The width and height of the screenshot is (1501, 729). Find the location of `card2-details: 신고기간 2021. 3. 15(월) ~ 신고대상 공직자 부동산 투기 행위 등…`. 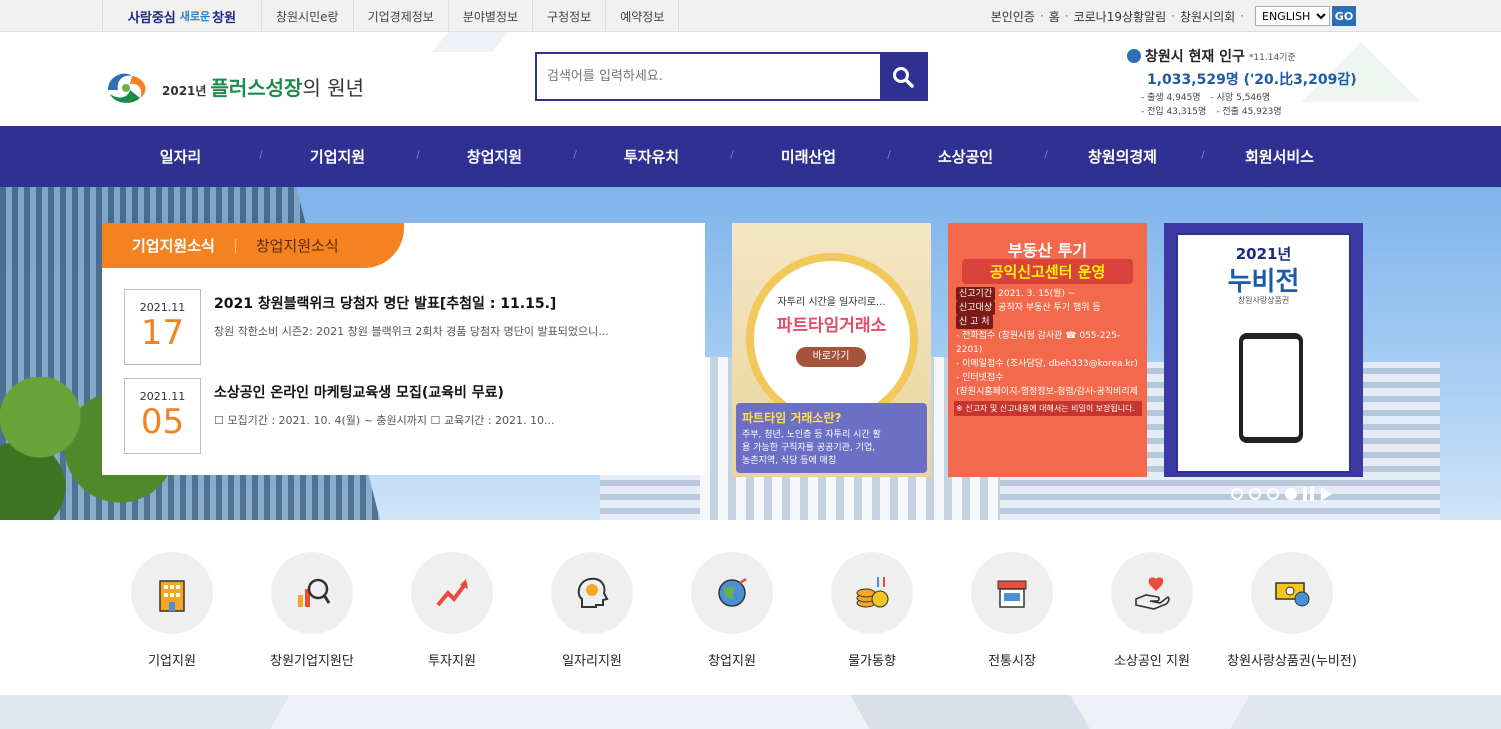

card2-details: 신고기간 2021. 3. 15(월) ~ 신고대상 공직자 부동산 투기 행위 등… is located at coordinates (1049, 350).